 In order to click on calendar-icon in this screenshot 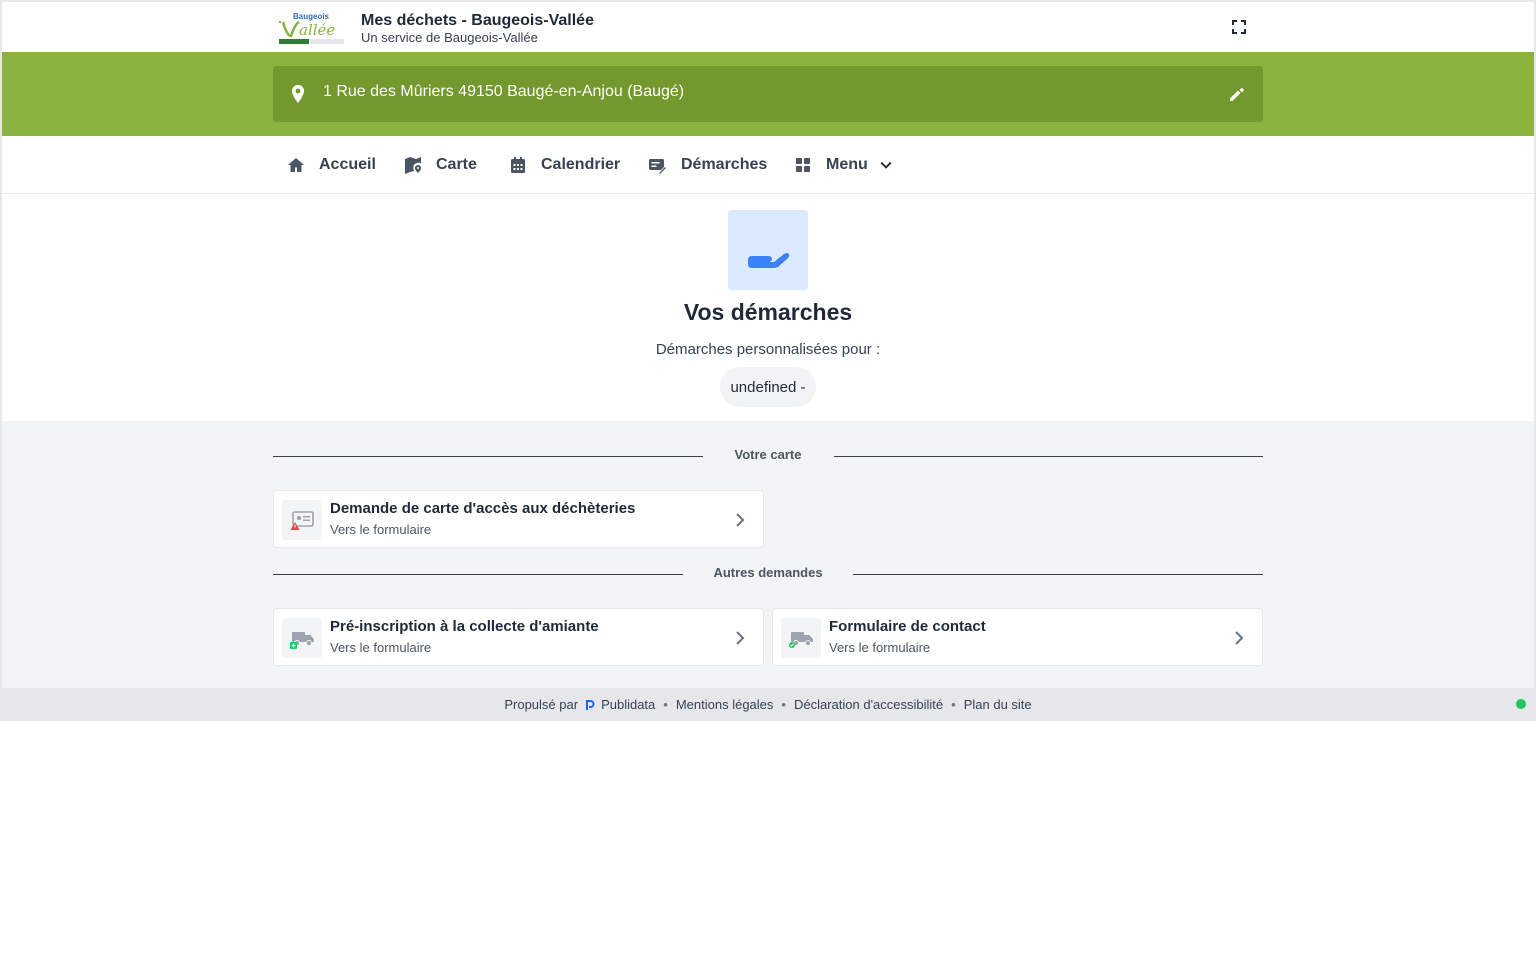, I will do `click(518, 165)`.